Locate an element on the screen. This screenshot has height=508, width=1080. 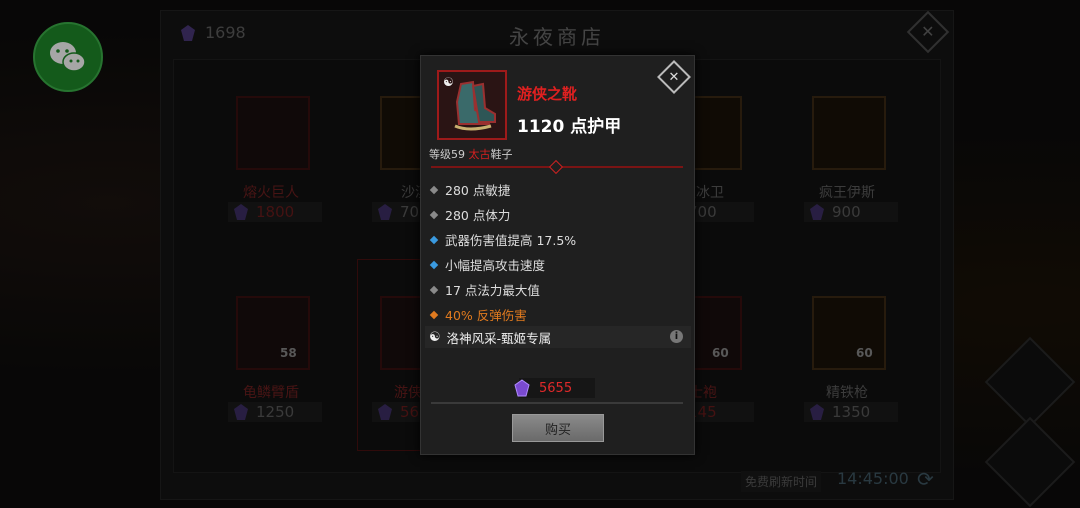
item-icon: ☯ is located at coordinates (472, 105).